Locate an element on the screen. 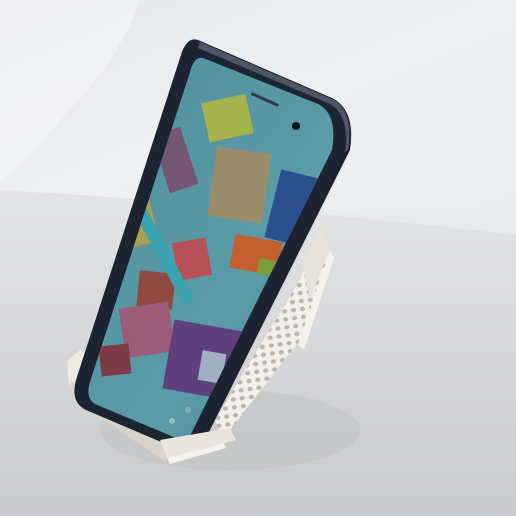  nav-home-icon is located at coordinates (188, 410).